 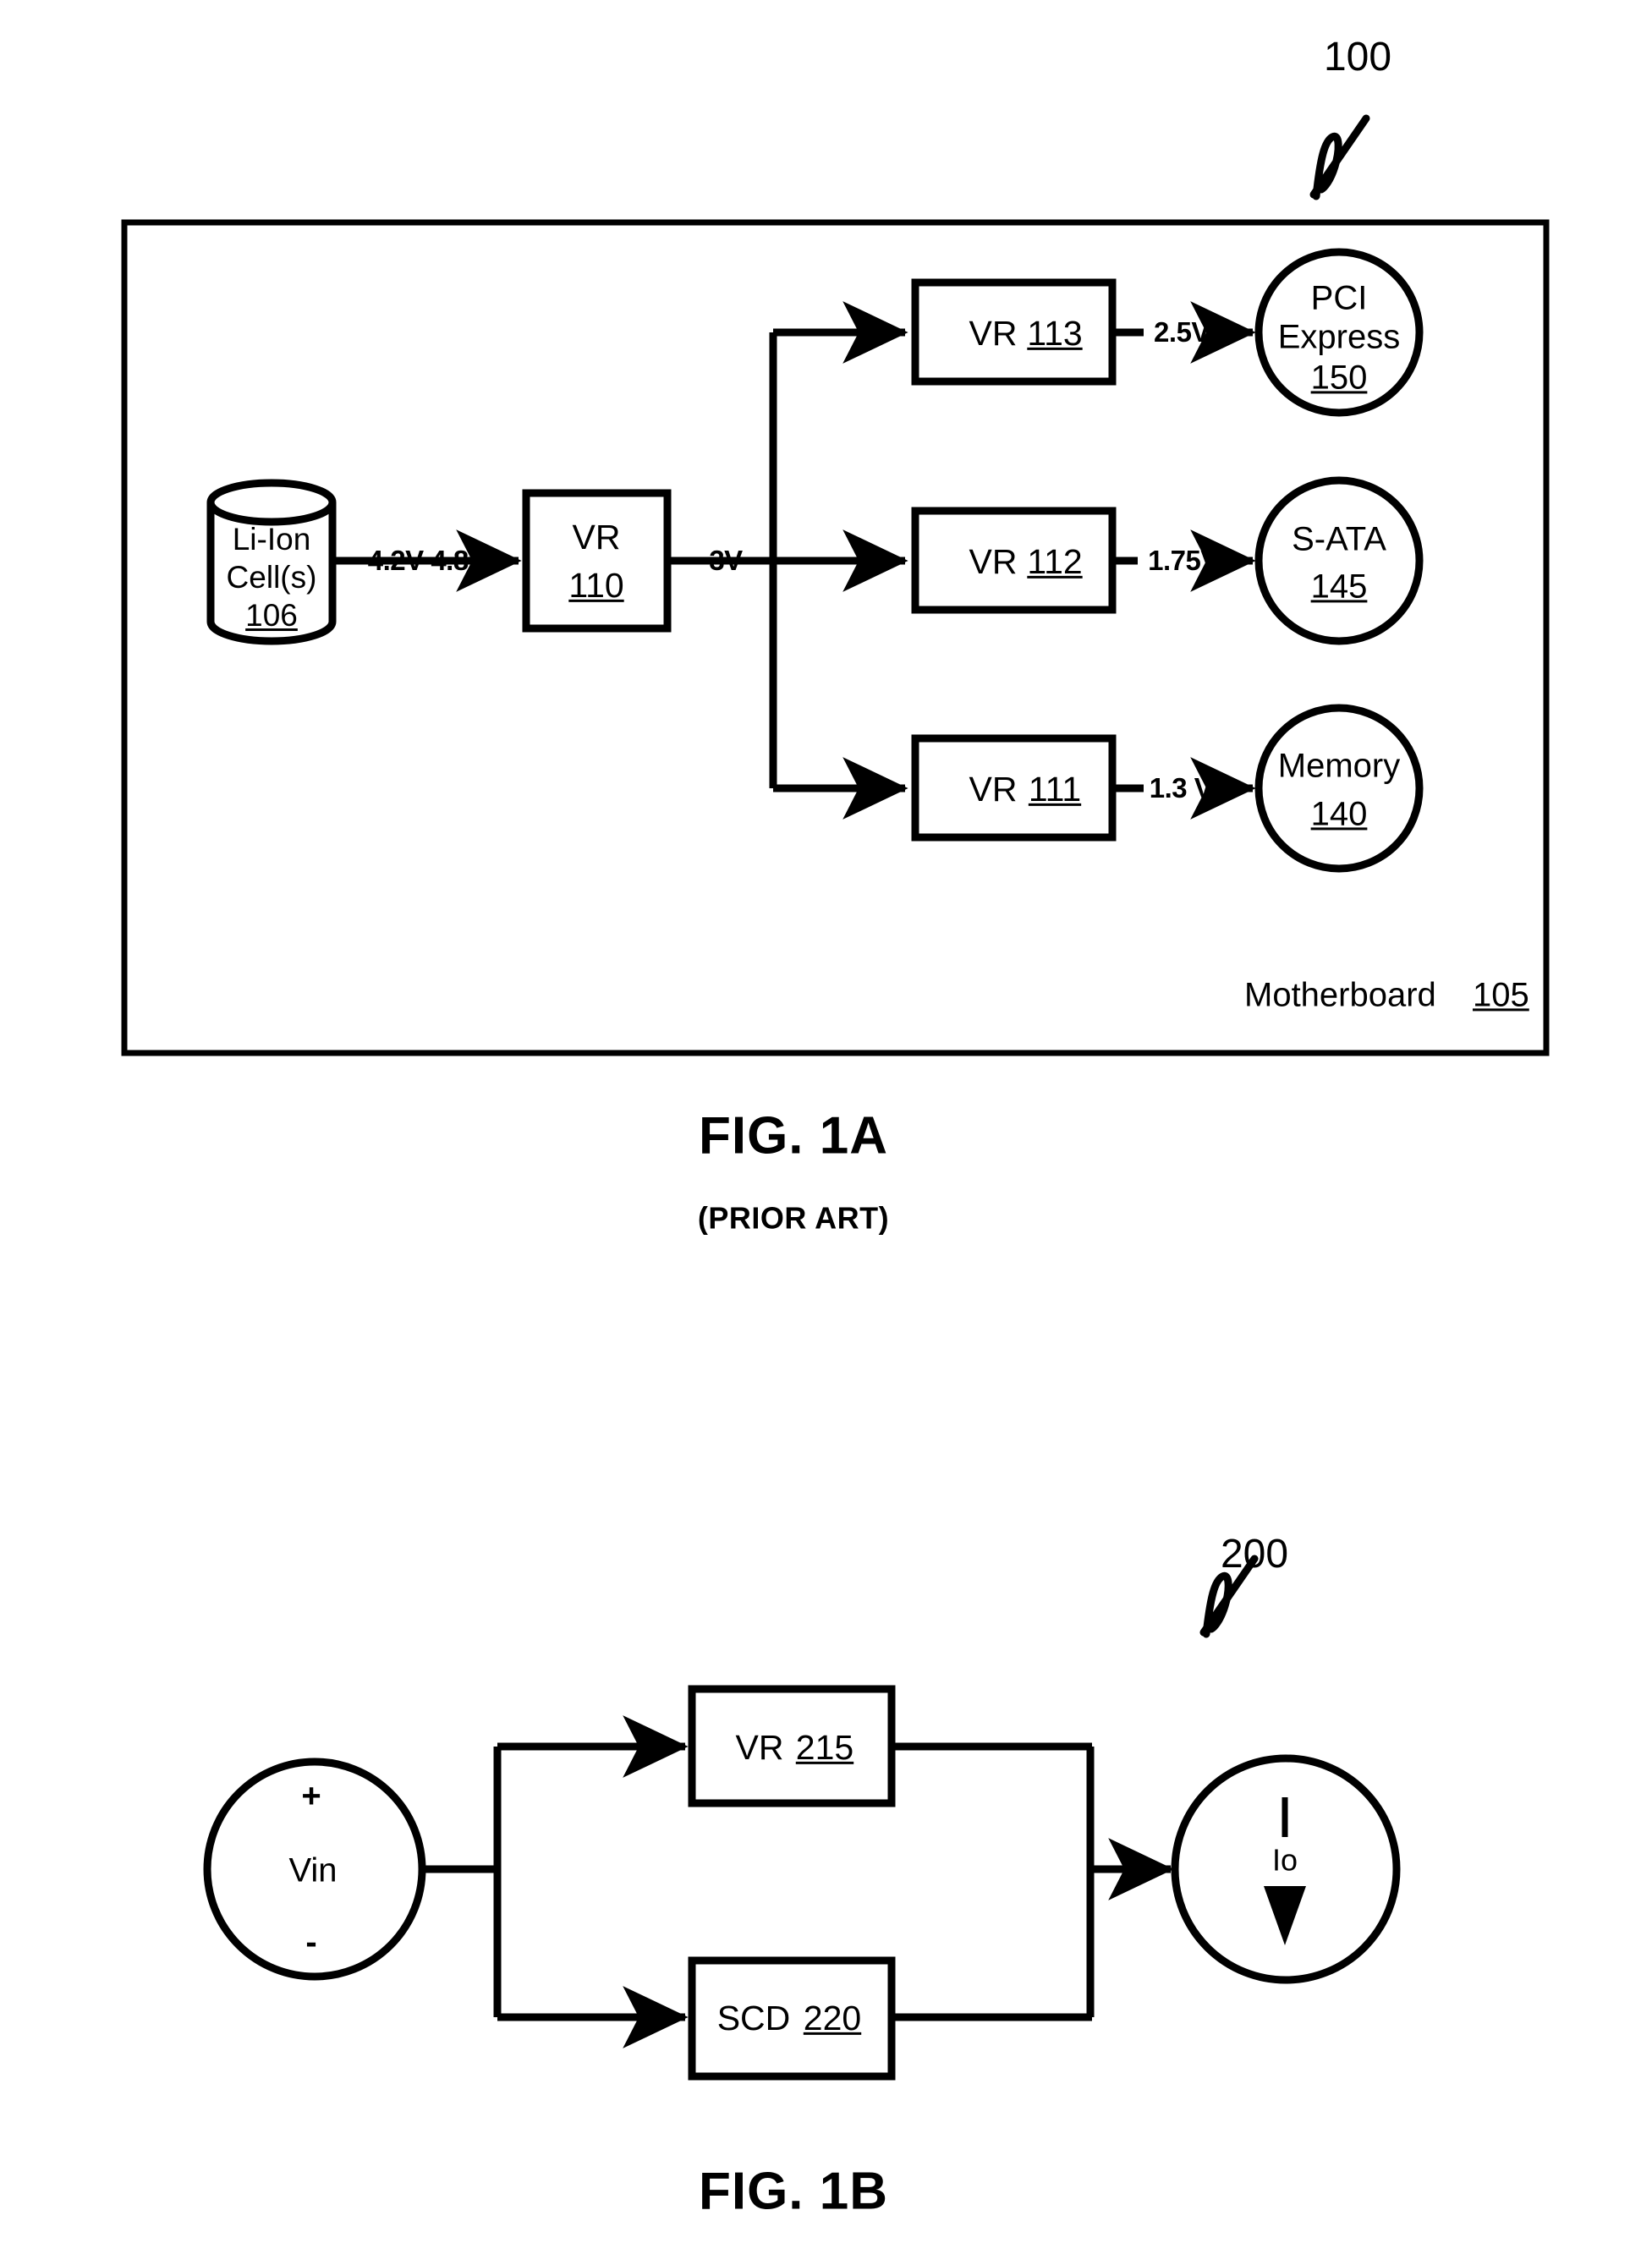 I want to click on memory-label: Memory, so click(x=1339, y=766).